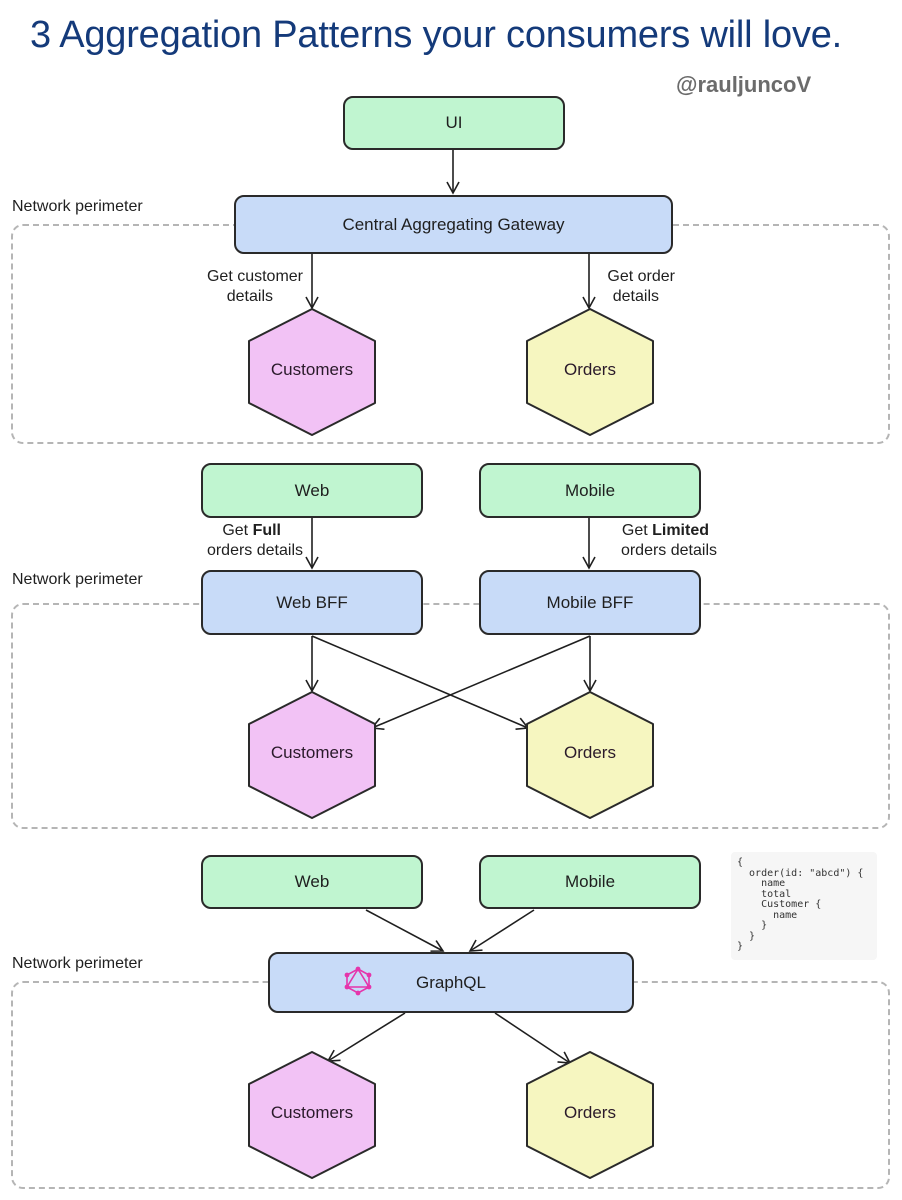  I want to click on mobile-client-box-3: Mobile, so click(590, 882).